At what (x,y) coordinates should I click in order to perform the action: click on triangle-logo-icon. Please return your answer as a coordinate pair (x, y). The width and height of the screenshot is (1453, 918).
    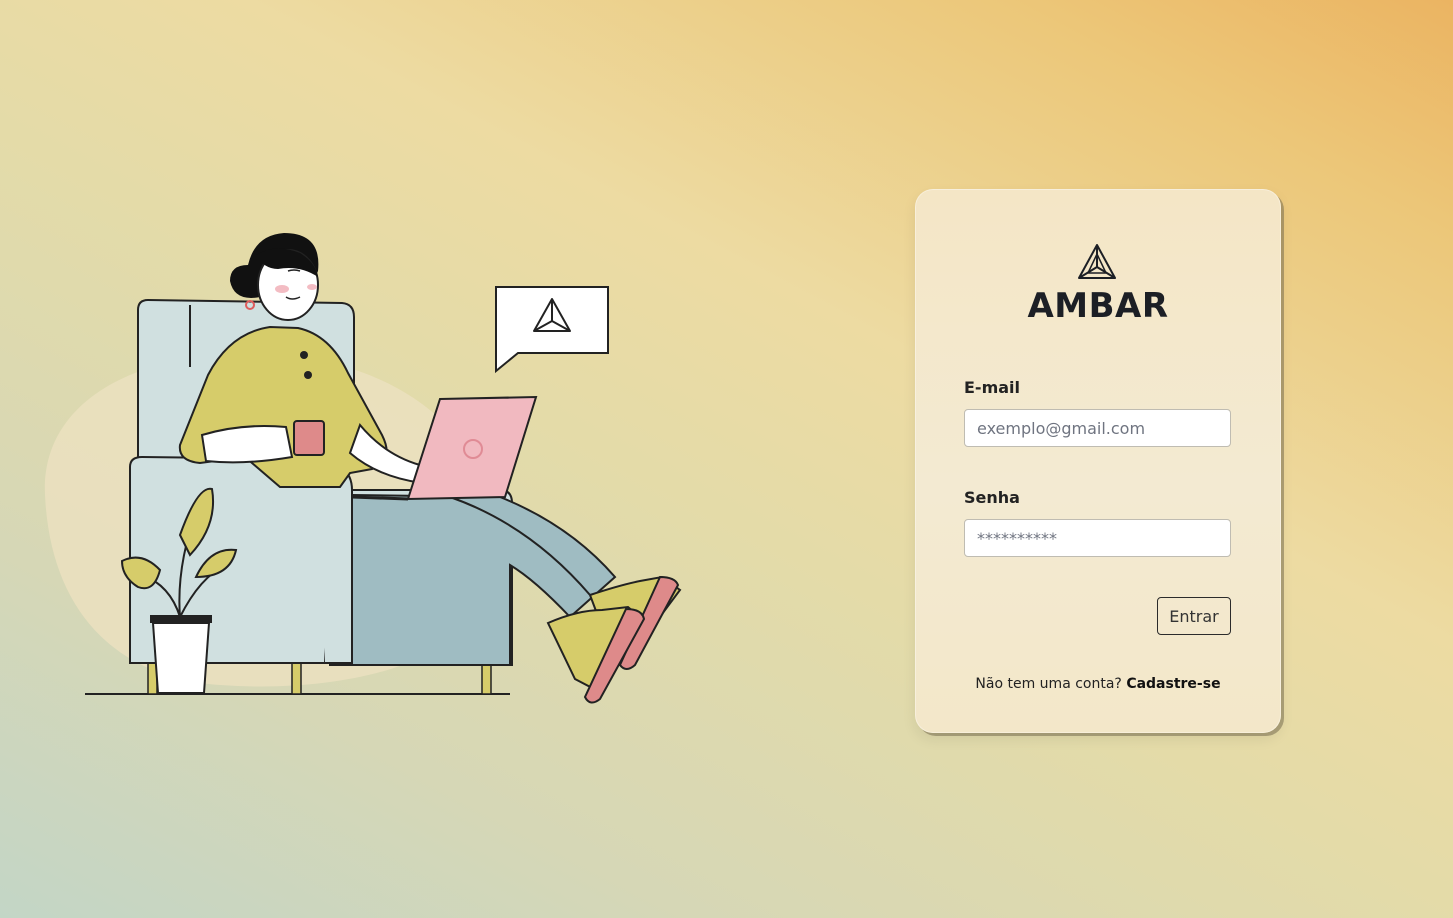
    Looking at the image, I should click on (1097, 261).